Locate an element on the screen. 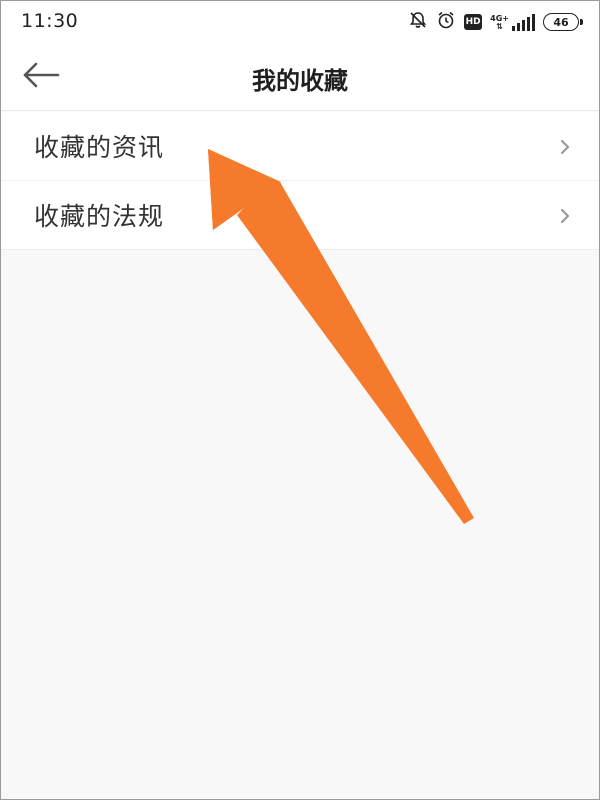  list-item-label: 收藏的法规 is located at coordinates (99, 216).